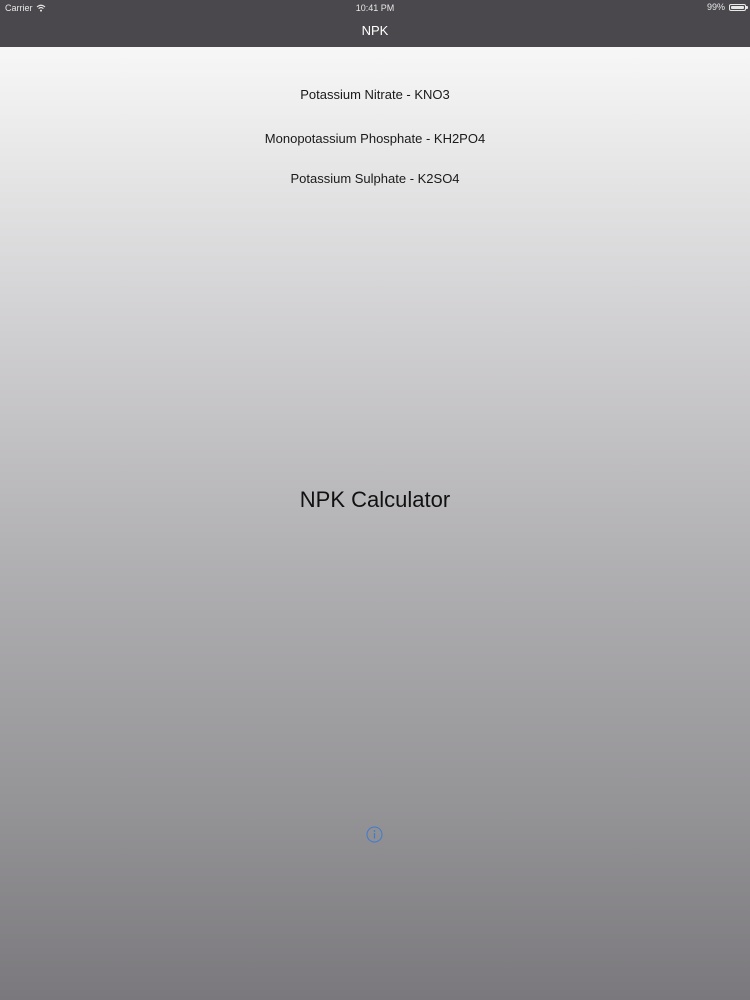 The height and width of the screenshot is (1000, 750). I want to click on info-button, so click(374, 834).